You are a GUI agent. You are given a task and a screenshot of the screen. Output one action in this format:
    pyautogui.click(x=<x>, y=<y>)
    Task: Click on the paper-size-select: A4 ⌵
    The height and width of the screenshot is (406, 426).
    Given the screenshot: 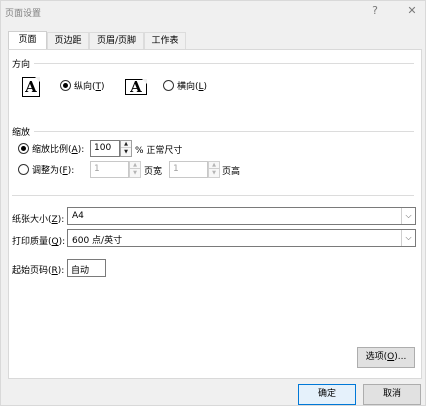 What is the action you would take?
    pyautogui.click(x=241, y=216)
    